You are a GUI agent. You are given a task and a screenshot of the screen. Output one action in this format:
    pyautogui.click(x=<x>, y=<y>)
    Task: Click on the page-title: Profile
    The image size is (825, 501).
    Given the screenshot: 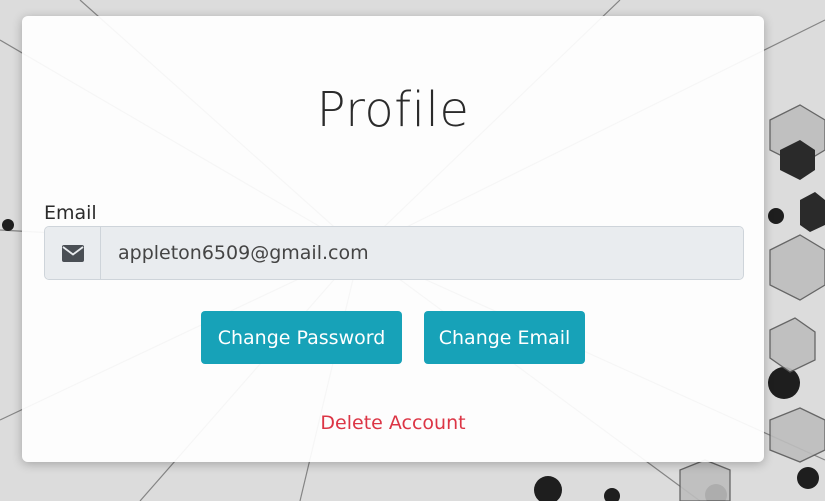 What is the action you would take?
    pyautogui.click(x=393, y=110)
    